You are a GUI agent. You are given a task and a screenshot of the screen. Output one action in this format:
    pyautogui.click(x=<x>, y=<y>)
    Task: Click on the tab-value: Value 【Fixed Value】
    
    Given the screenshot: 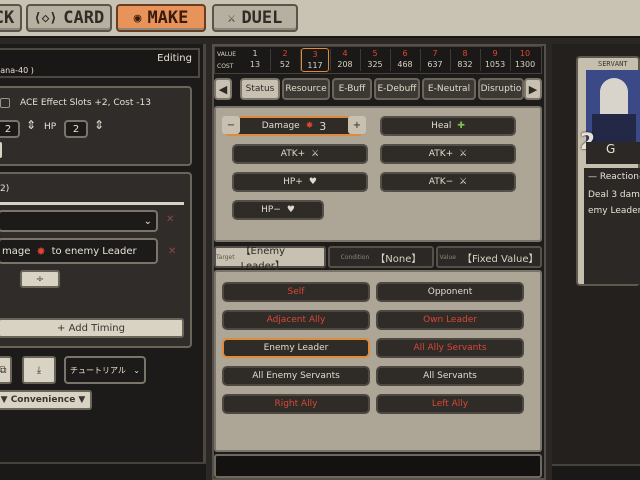 What is the action you would take?
    pyautogui.click(x=489, y=257)
    